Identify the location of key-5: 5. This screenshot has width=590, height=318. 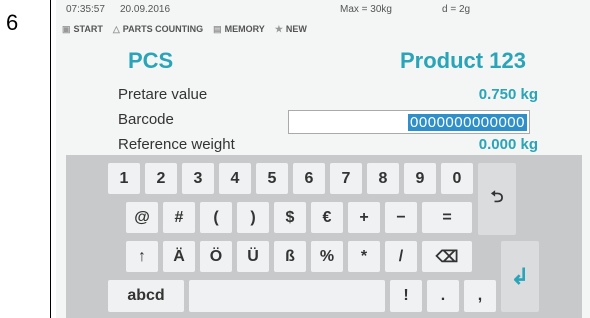
(272, 178).